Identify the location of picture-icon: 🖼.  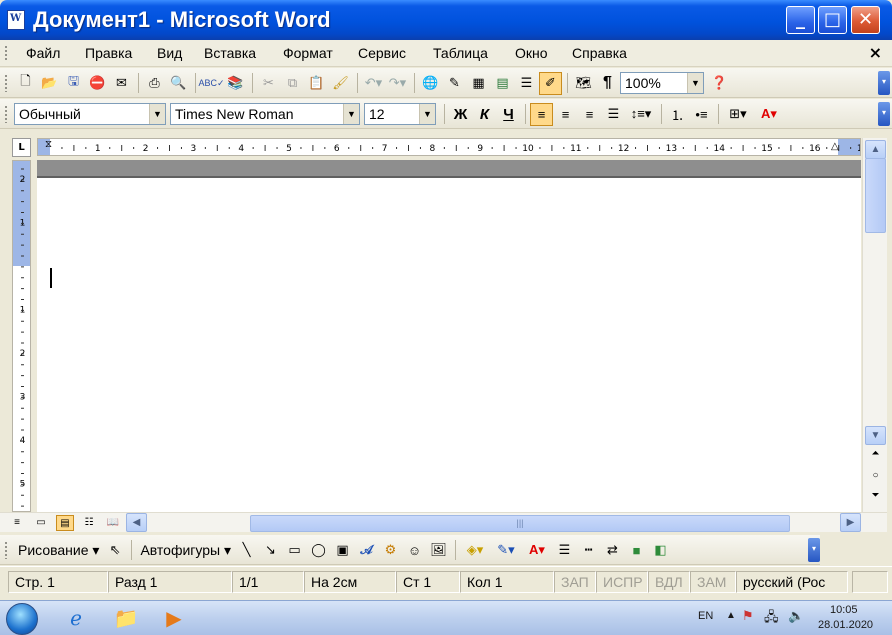
(438, 550).